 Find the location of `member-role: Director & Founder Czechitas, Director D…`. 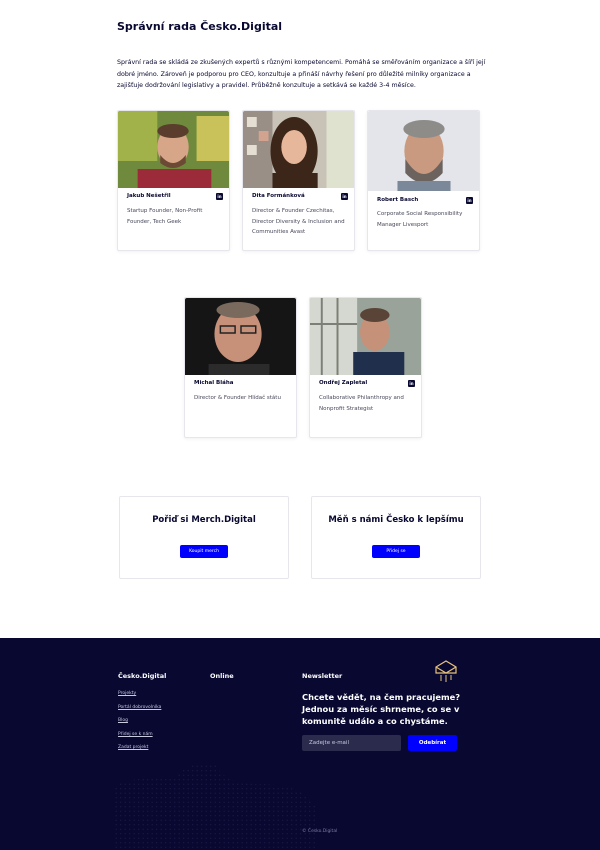

member-role: Director & Founder Czechitas, Director D… is located at coordinates (298, 221).